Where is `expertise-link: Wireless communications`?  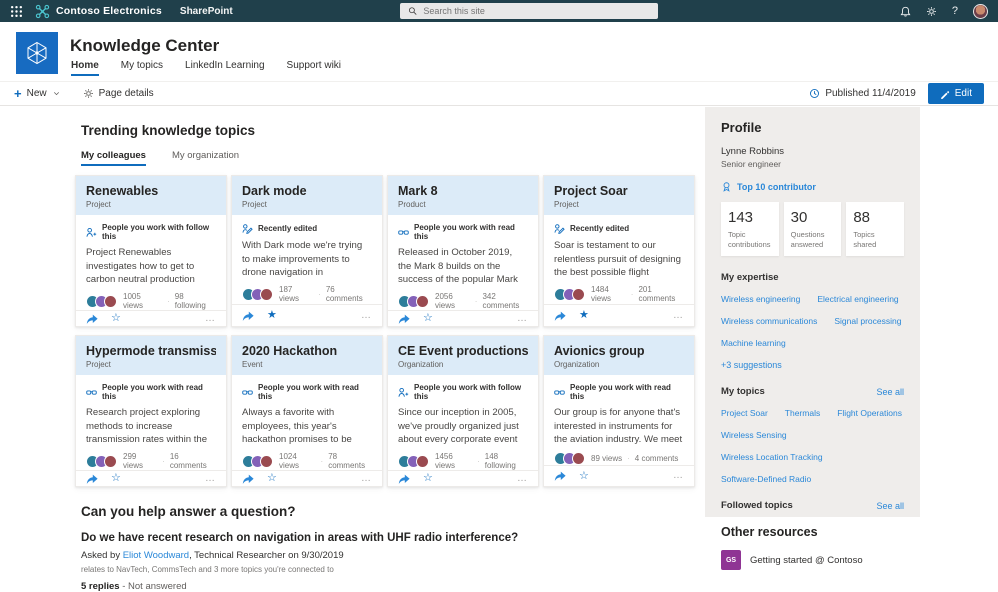 expertise-link: Wireless communications is located at coordinates (769, 321).